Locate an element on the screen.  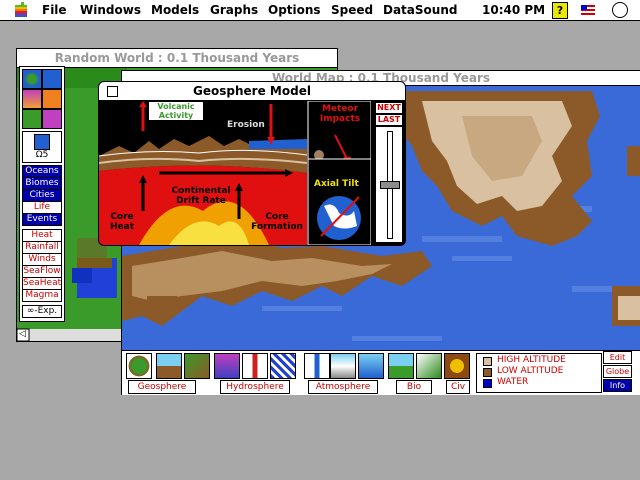
menu-options: Options is located at coordinates (294, 10).